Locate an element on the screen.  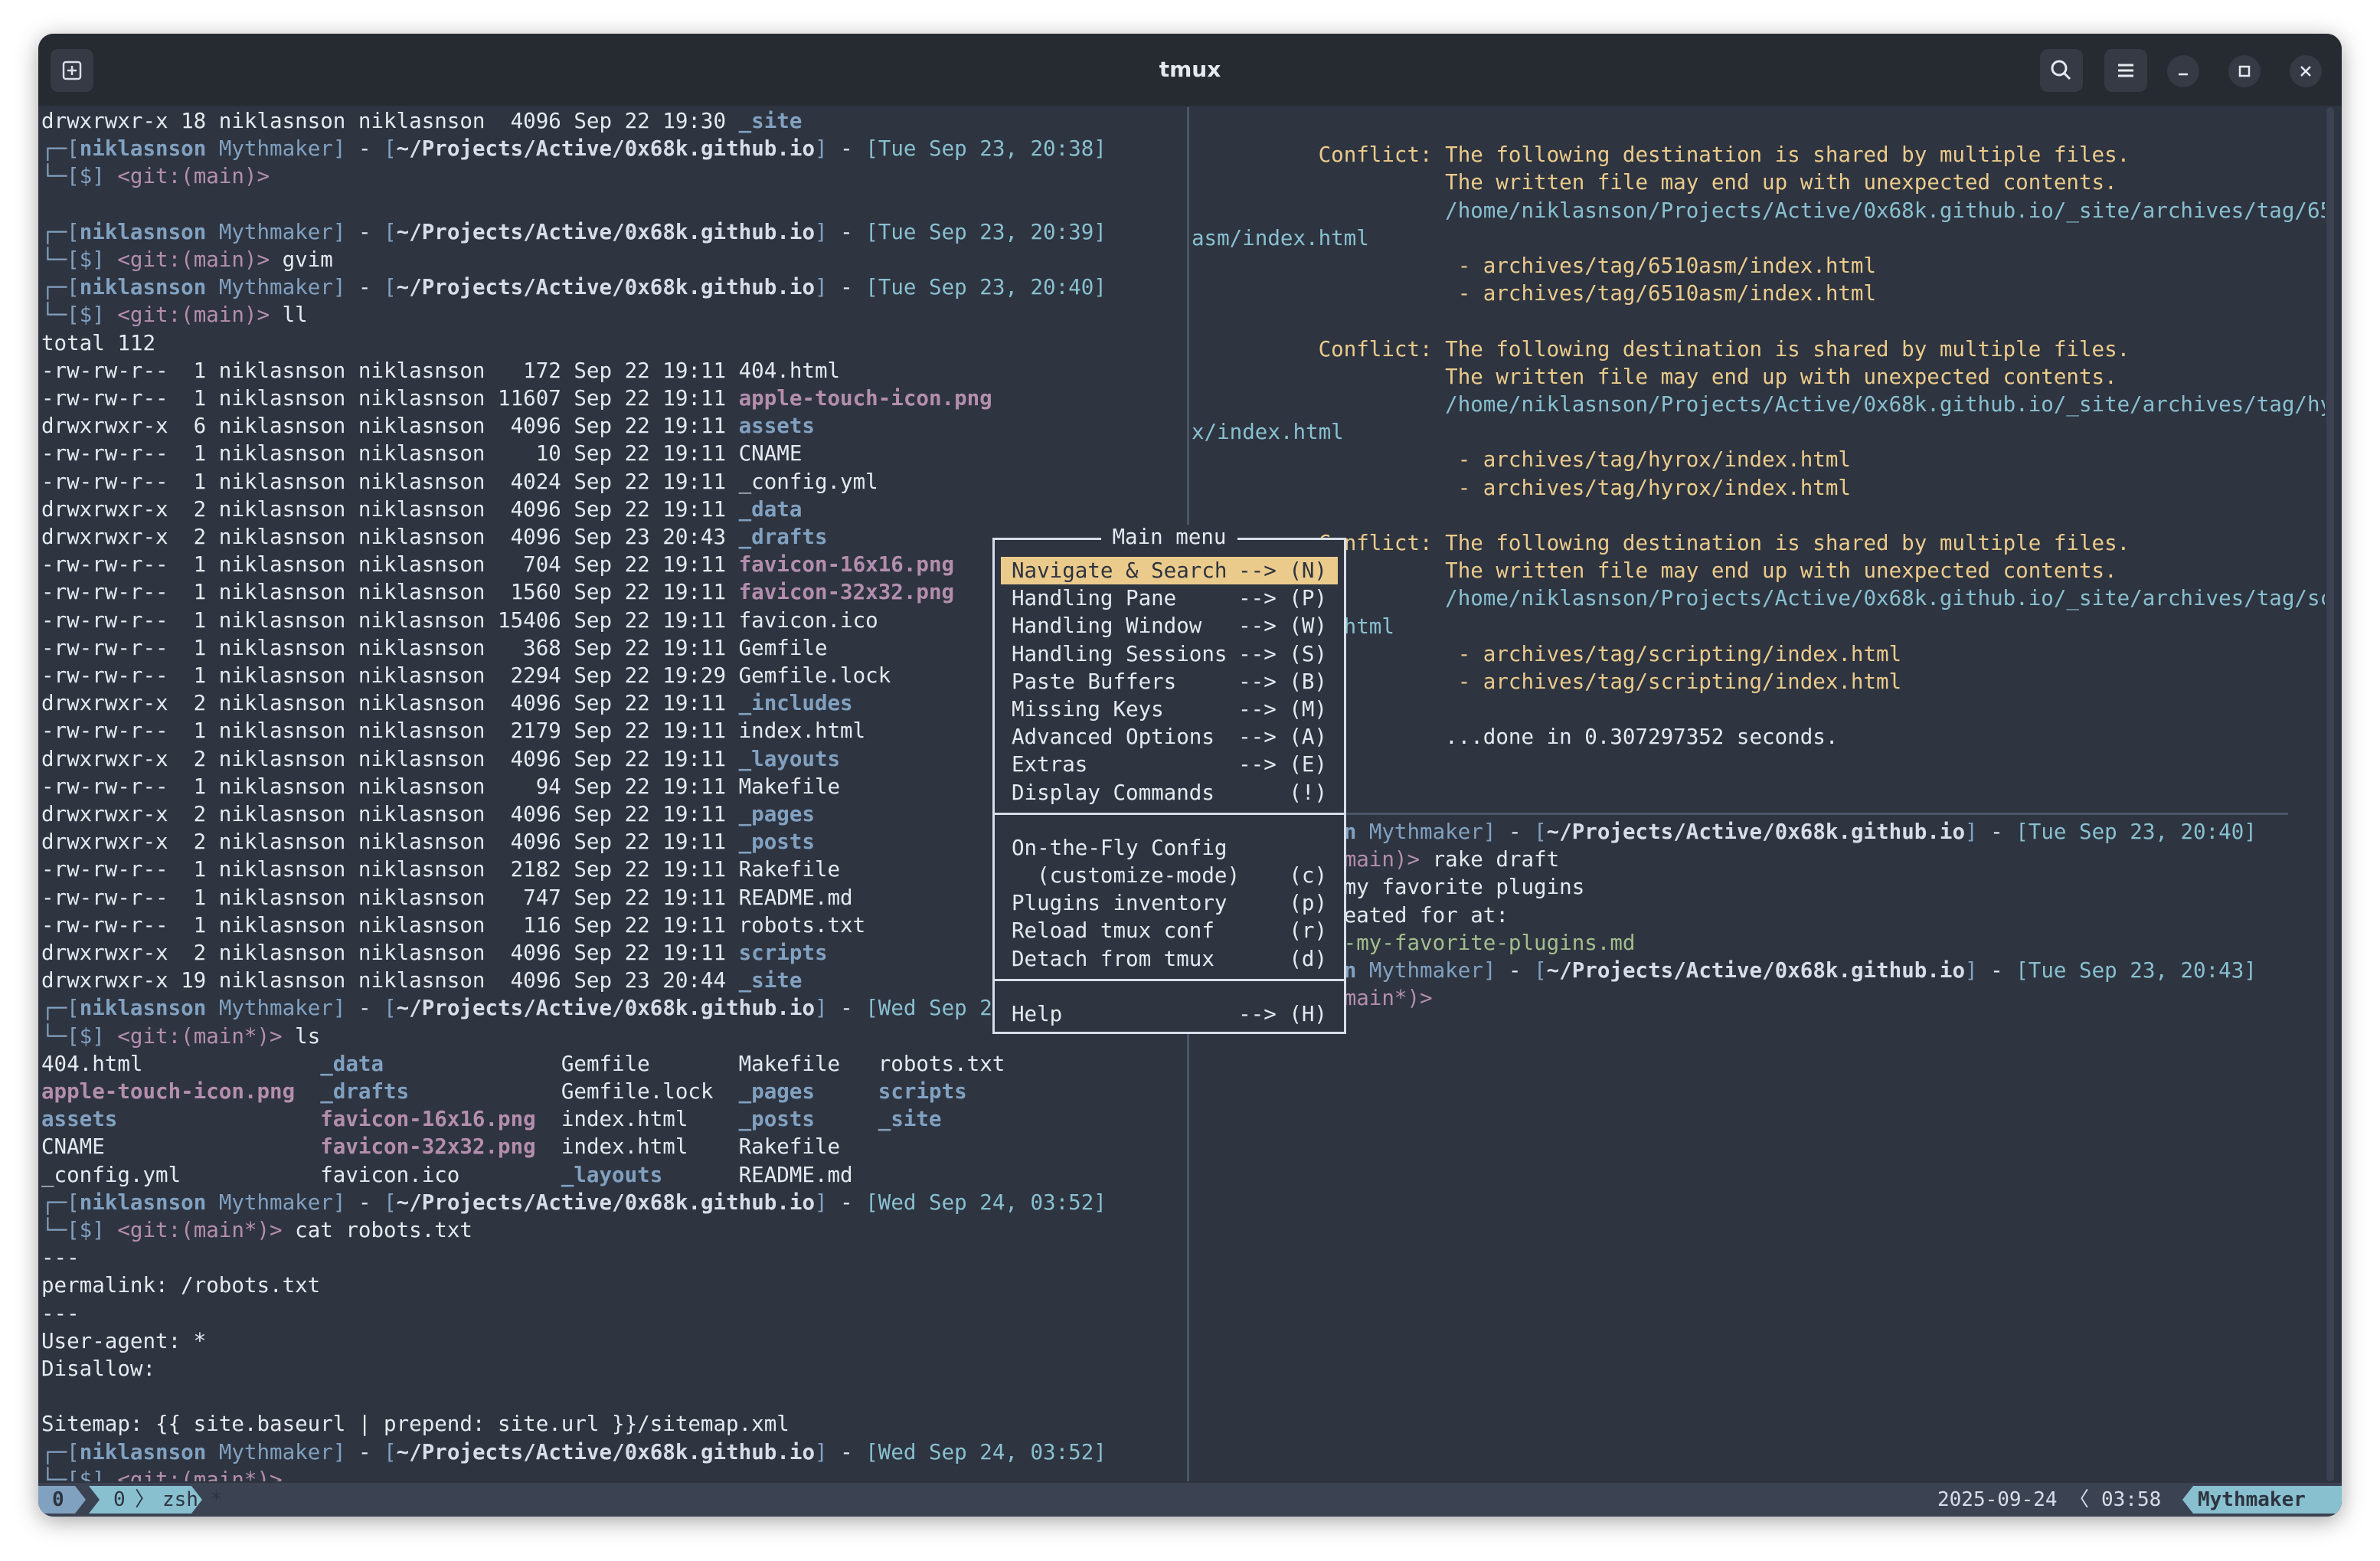
menu-item: Reload tmux conf (r) is located at coordinates (1169, 930).